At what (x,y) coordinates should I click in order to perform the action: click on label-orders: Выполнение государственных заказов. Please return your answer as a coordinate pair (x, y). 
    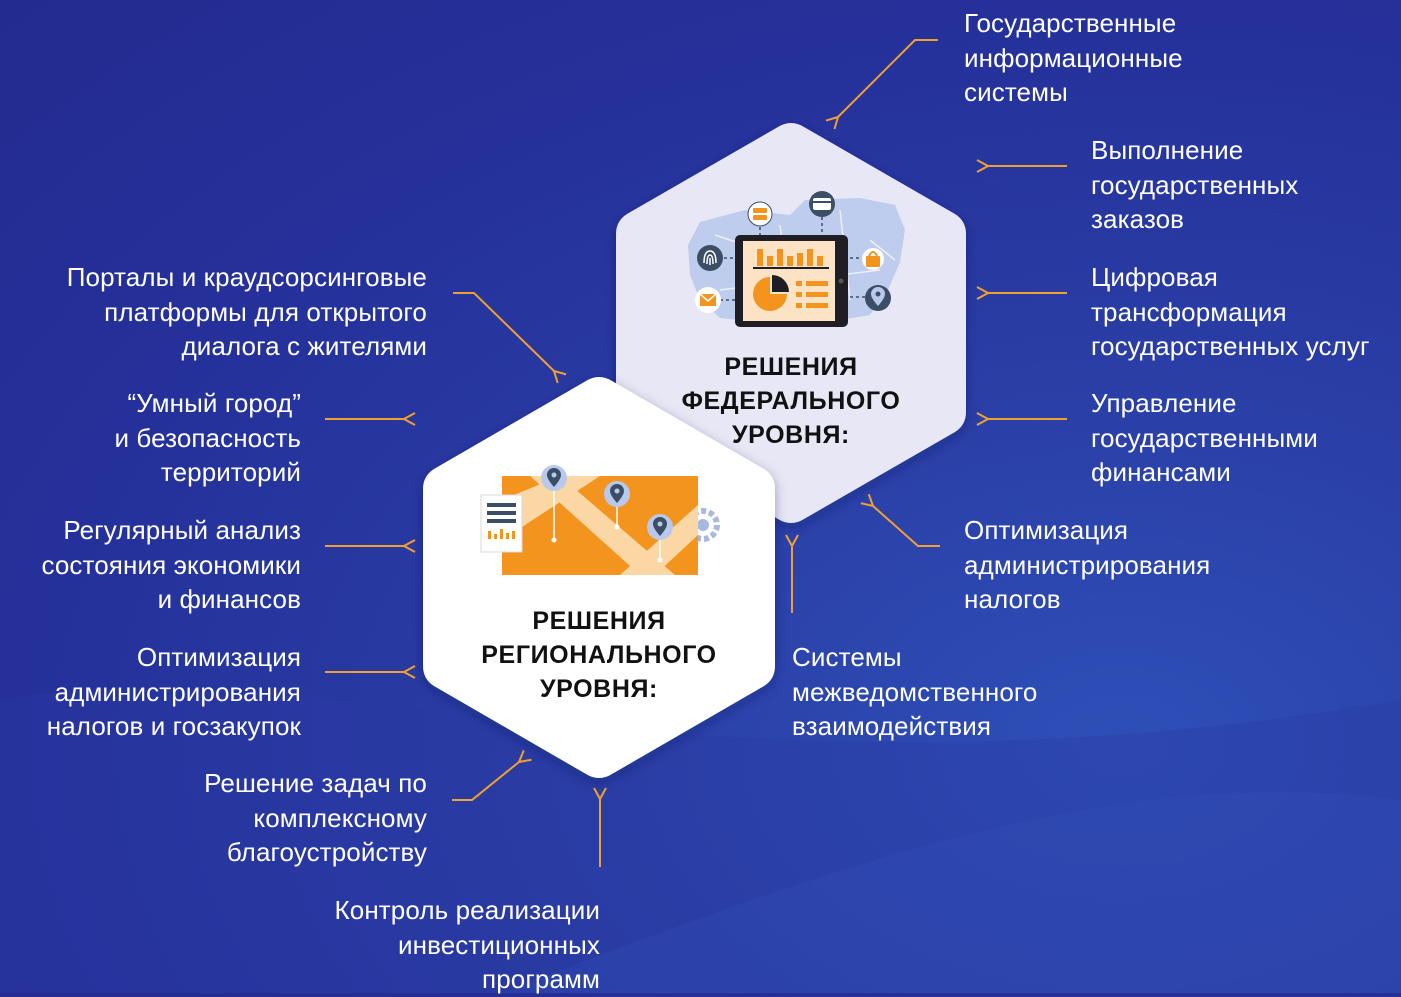
    Looking at the image, I should click on (1195, 184).